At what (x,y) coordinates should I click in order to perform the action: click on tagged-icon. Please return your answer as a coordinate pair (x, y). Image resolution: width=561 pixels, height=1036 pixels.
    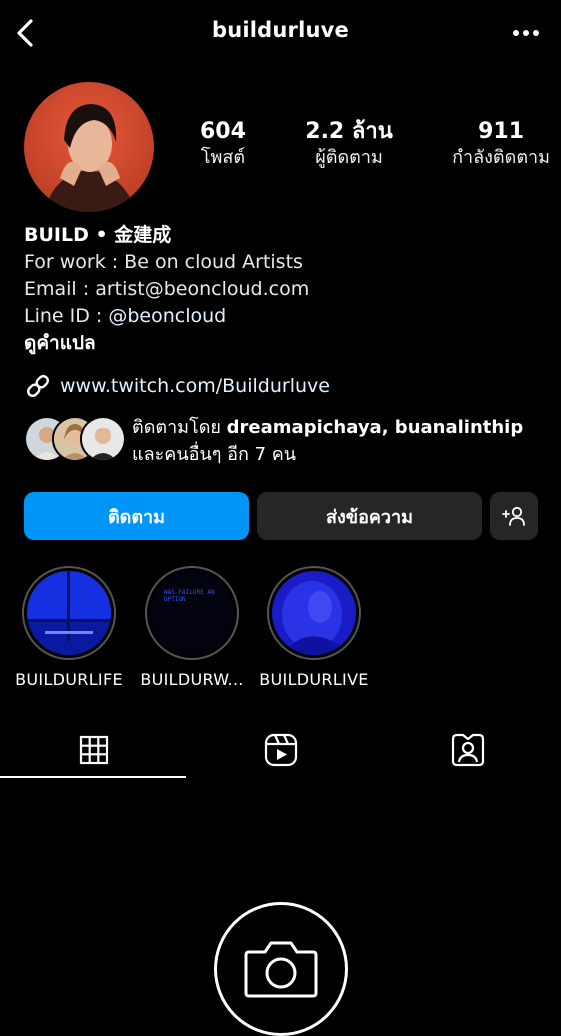
    Looking at the image, I should click on (467, 750).